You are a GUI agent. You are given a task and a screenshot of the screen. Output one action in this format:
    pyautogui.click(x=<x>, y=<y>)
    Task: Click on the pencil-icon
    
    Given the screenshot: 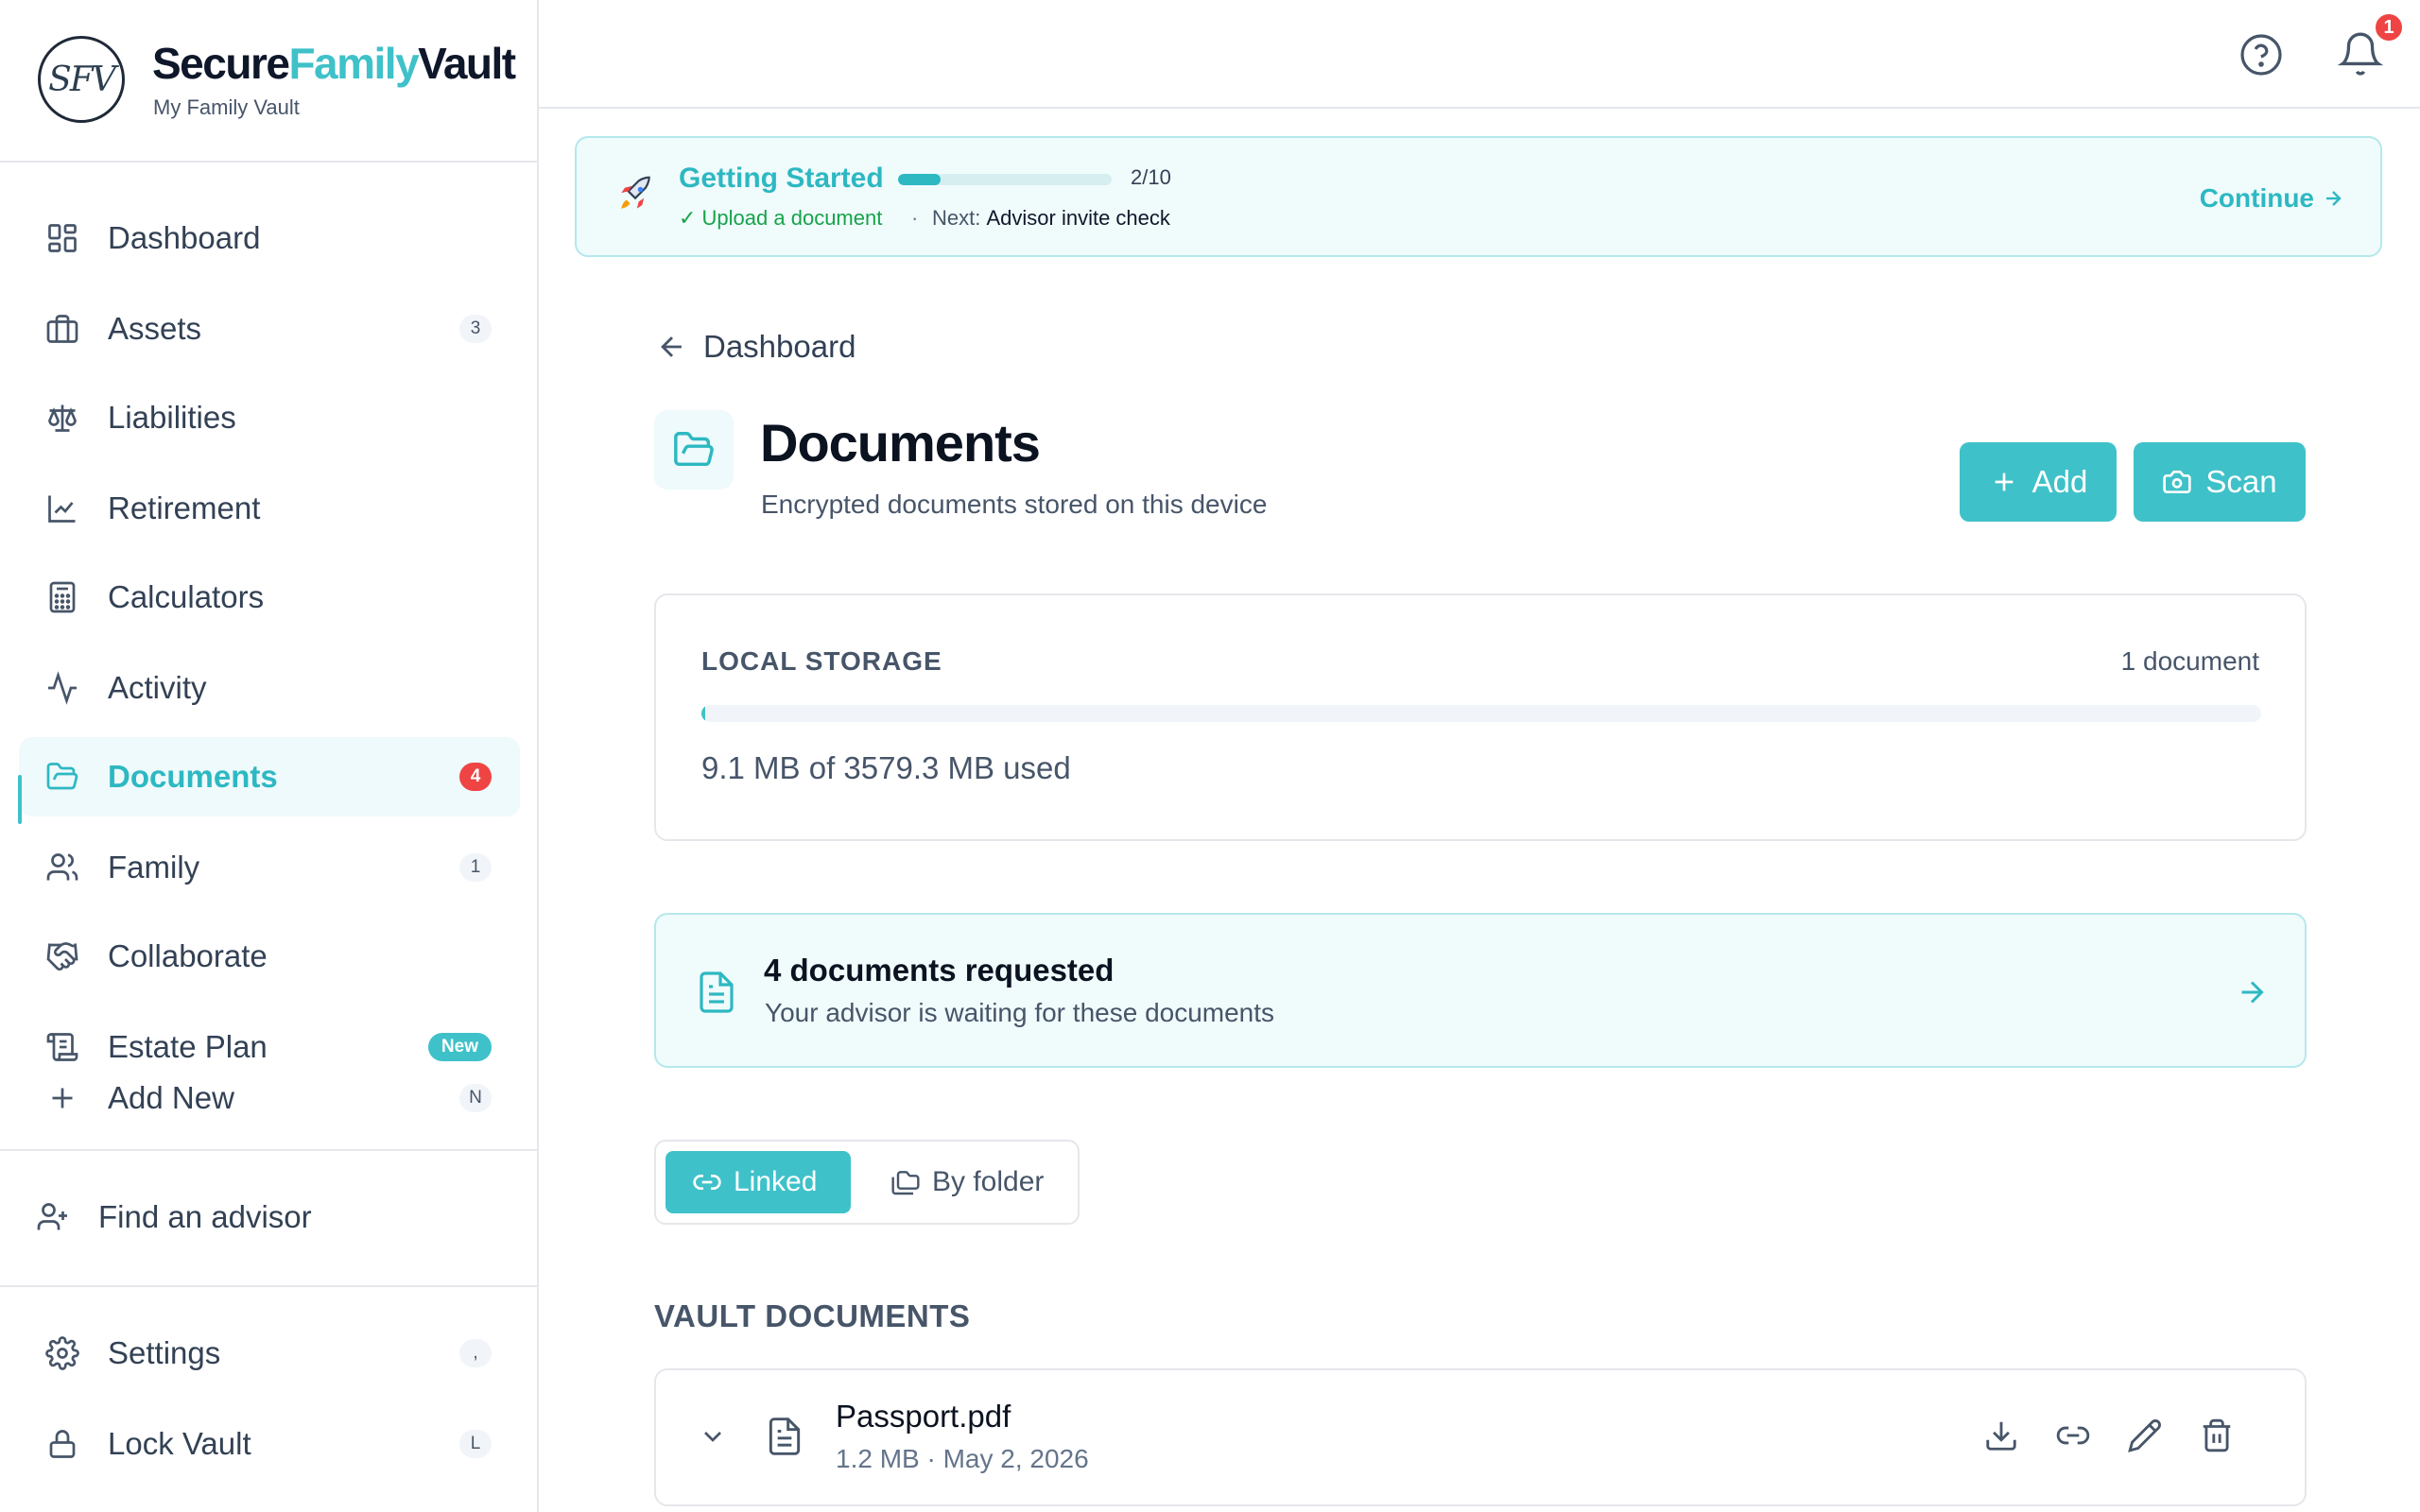 What is the action you would take?
    pyautogui.click(x=2145, y=1435)
    